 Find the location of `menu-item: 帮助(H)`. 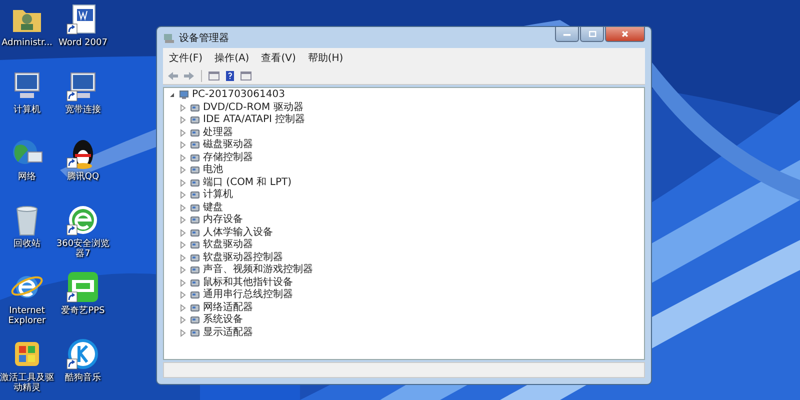

menu-item: 帮助(H) is located at coordinates (326, 58).